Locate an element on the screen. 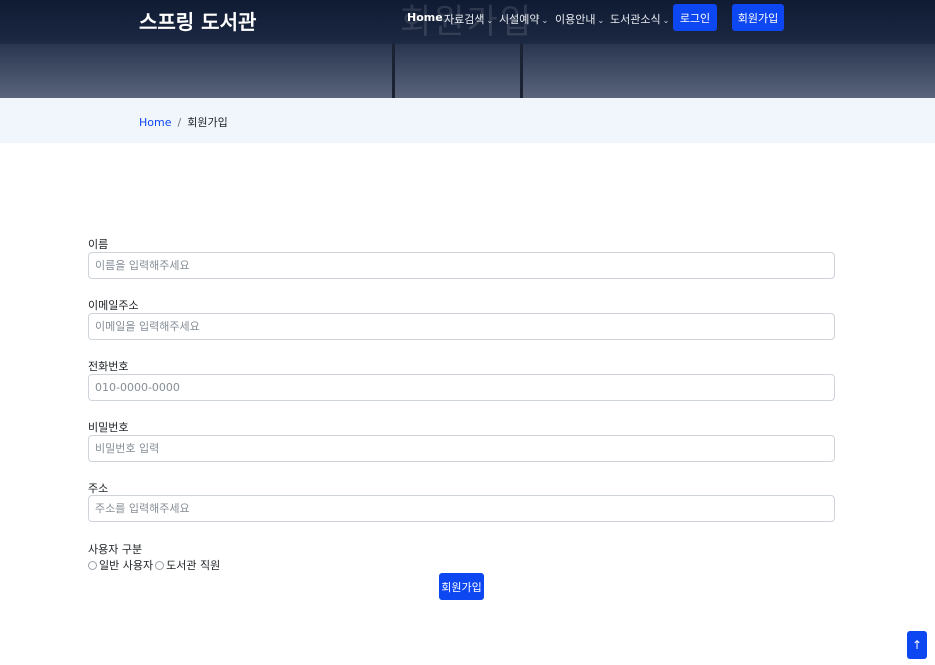  nav-item-label: Home is located at coordinates (425, 17).